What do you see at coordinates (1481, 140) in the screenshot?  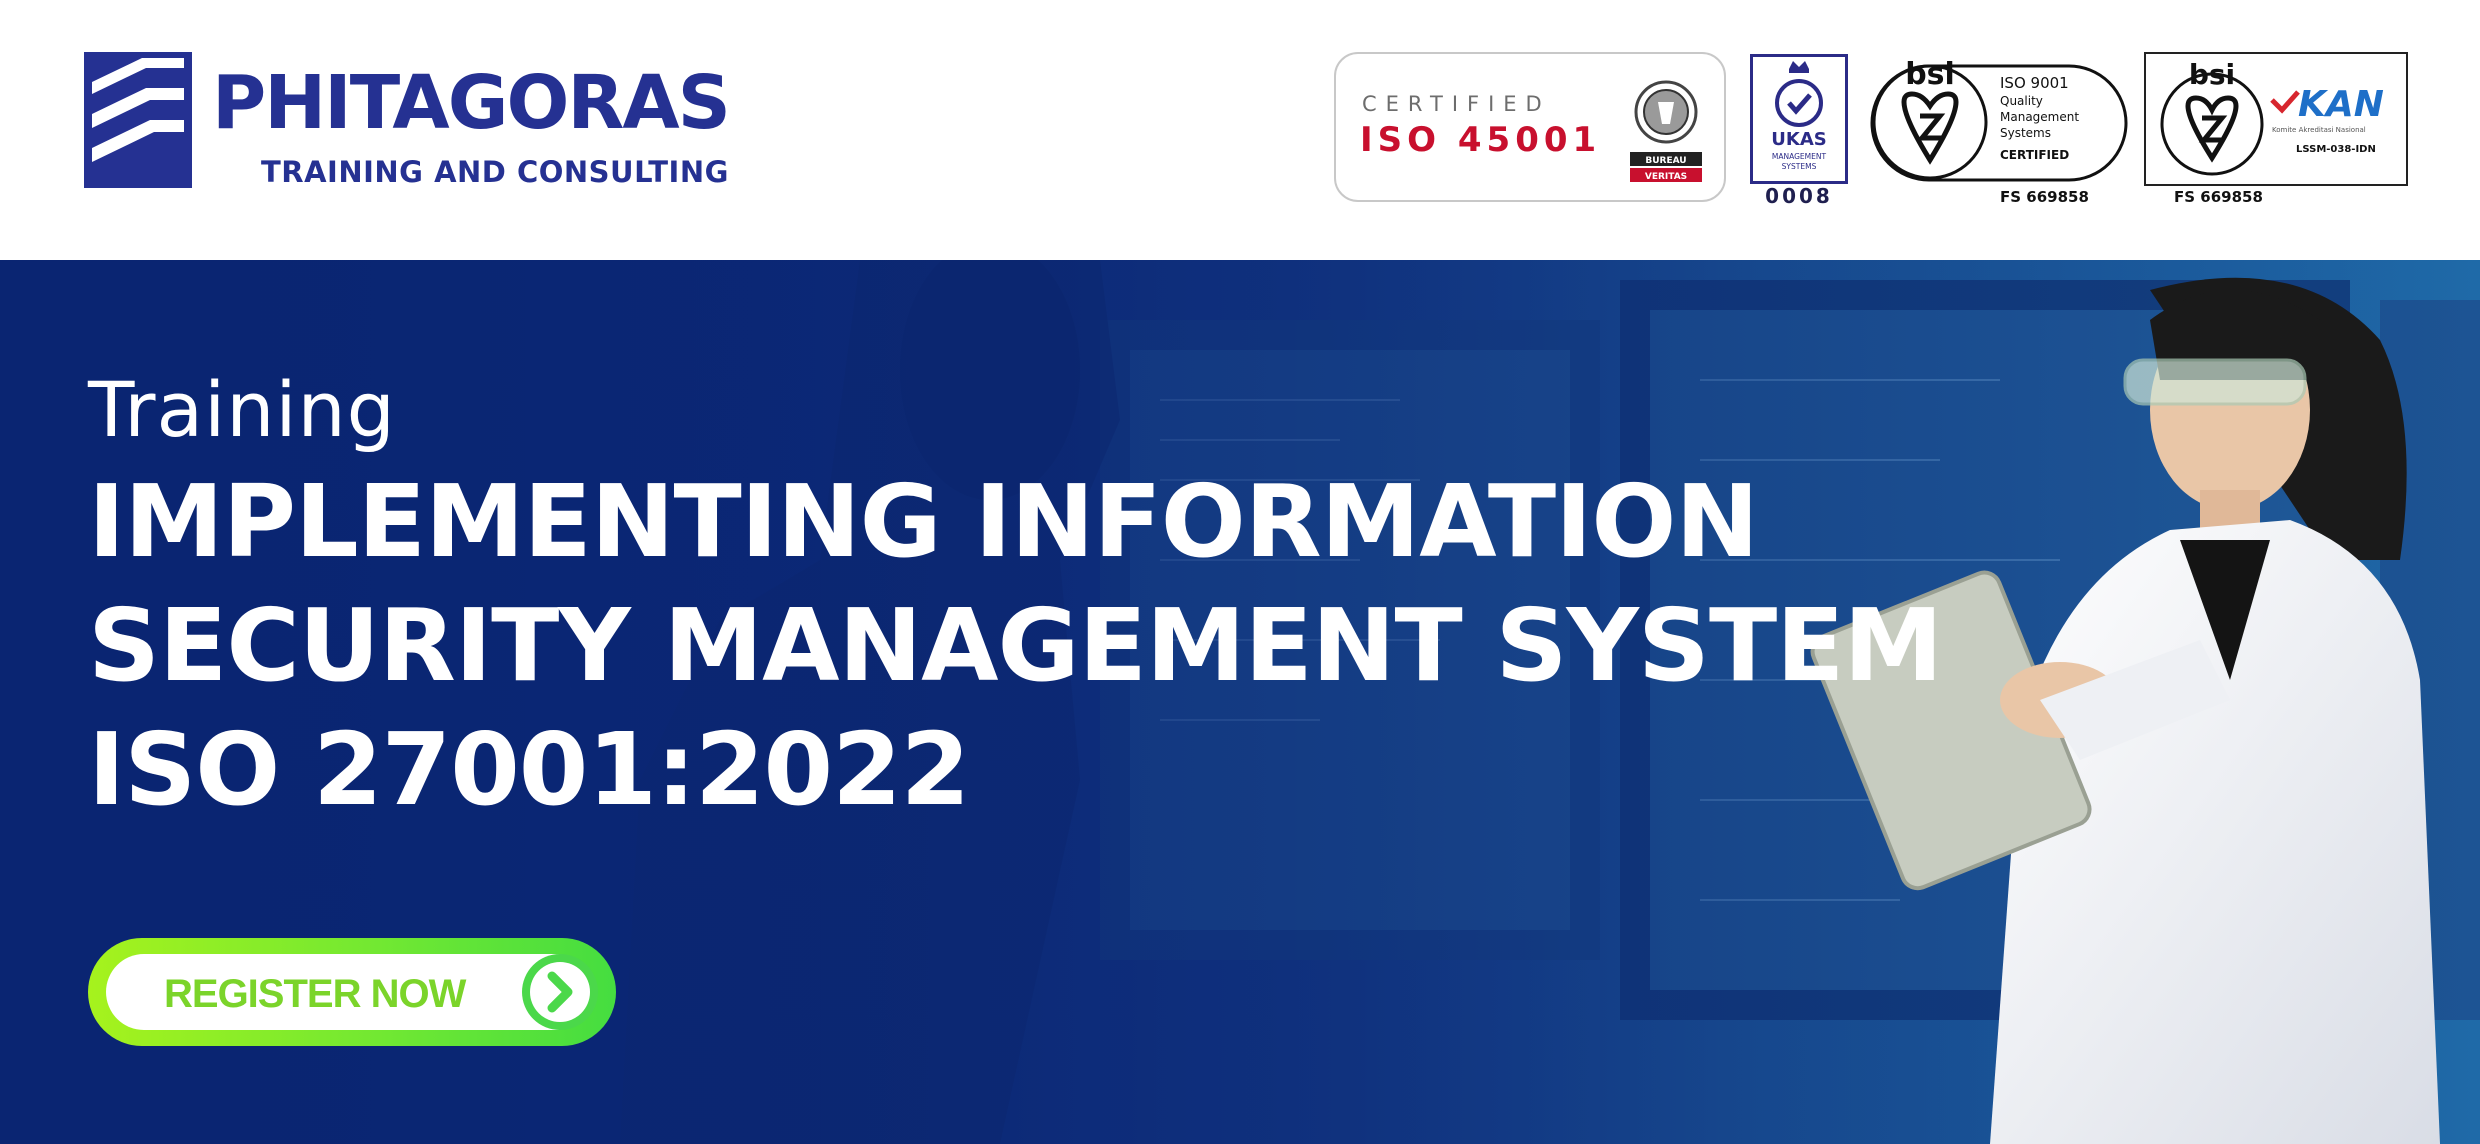 I see `iso-45001-label: ISO 45001` at bounding box center [1481, 140].